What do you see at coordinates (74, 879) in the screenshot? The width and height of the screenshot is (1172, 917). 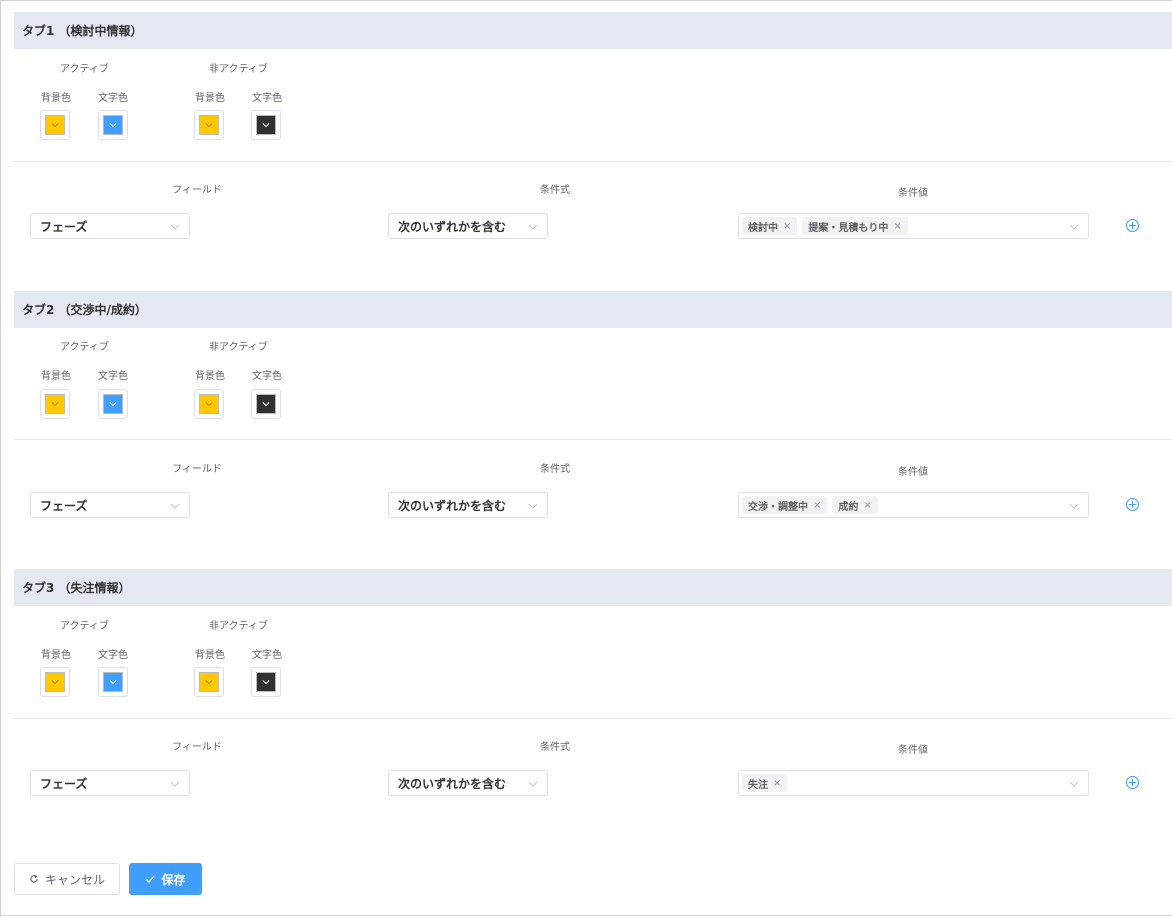 I see `cancel-button-label: キャンセル` at bounding box center [74, 879].